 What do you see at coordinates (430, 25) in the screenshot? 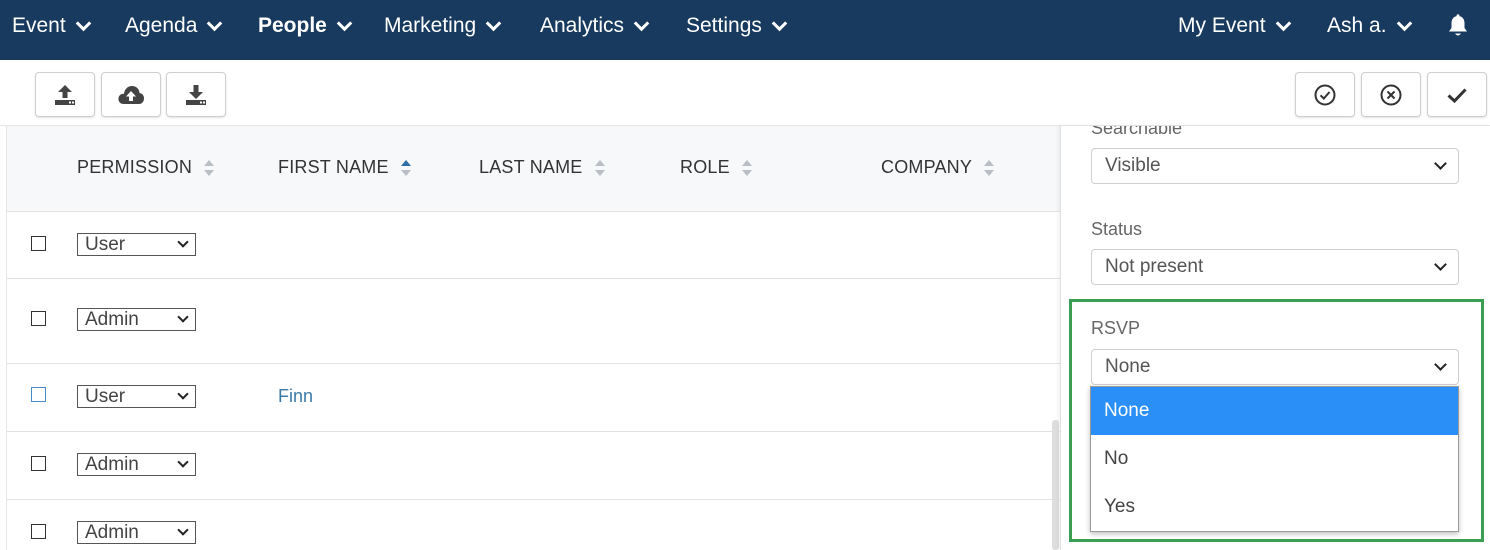
I see `nav-item-label: Marketing` at bounding box center [430, 25].